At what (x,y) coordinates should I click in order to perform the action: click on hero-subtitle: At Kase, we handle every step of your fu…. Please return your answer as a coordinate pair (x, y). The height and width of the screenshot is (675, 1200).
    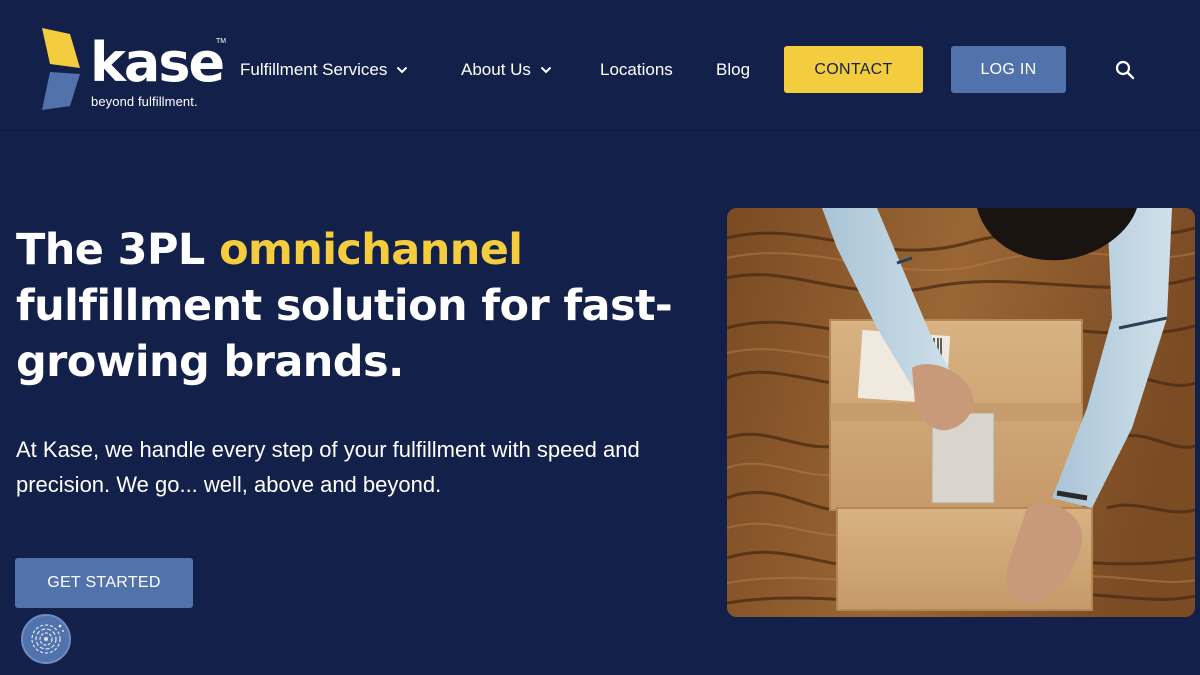
    Looking at the image, I should click on (328, 467).